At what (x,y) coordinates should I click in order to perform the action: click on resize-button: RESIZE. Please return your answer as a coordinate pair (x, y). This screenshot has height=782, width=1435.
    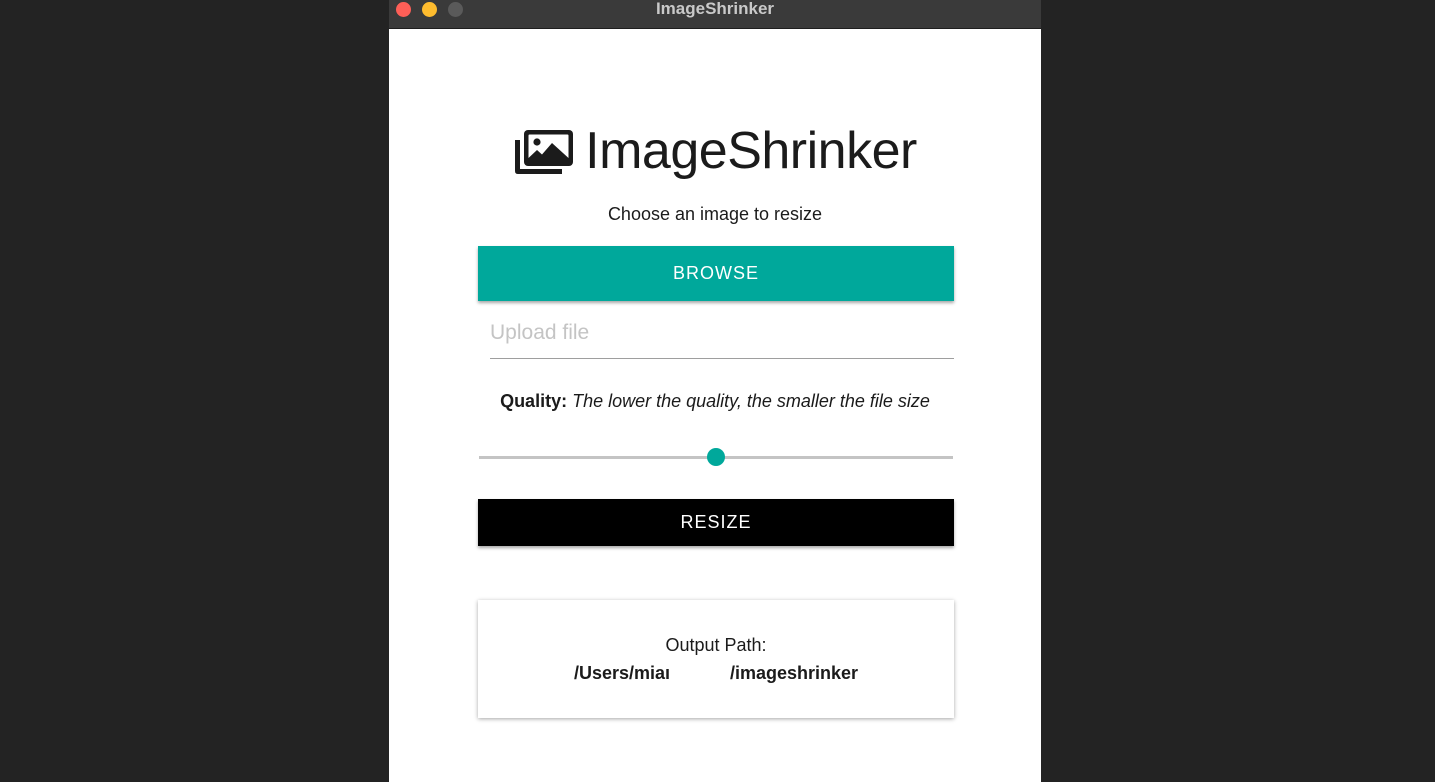
    Looking at the image, I should click on (716, 522).